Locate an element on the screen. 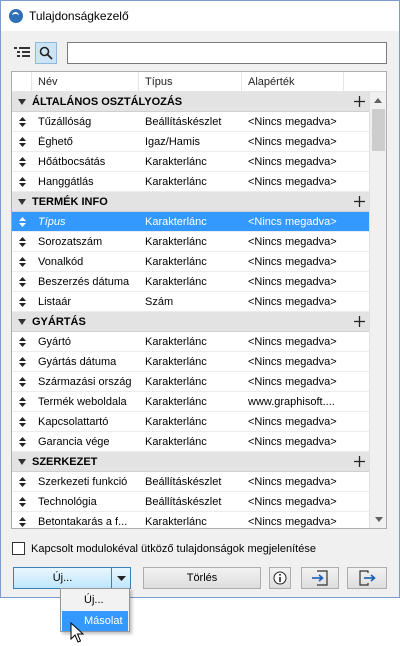 The width and height of the screenshot is (400, 646). window-title: Tulajdonságkezelő is located at coordinates (79, 16).